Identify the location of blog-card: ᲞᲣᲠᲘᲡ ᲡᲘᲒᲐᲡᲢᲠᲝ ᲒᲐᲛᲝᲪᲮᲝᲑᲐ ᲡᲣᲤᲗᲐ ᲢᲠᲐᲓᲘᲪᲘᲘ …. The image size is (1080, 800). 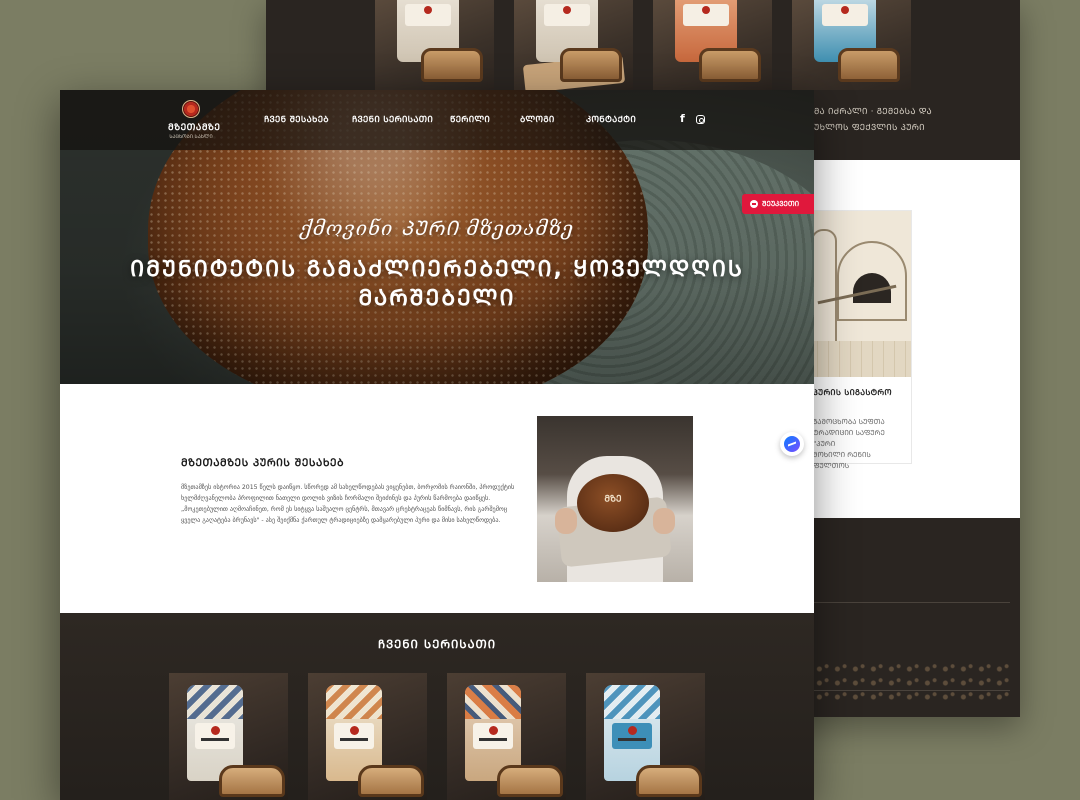
(859, 340).